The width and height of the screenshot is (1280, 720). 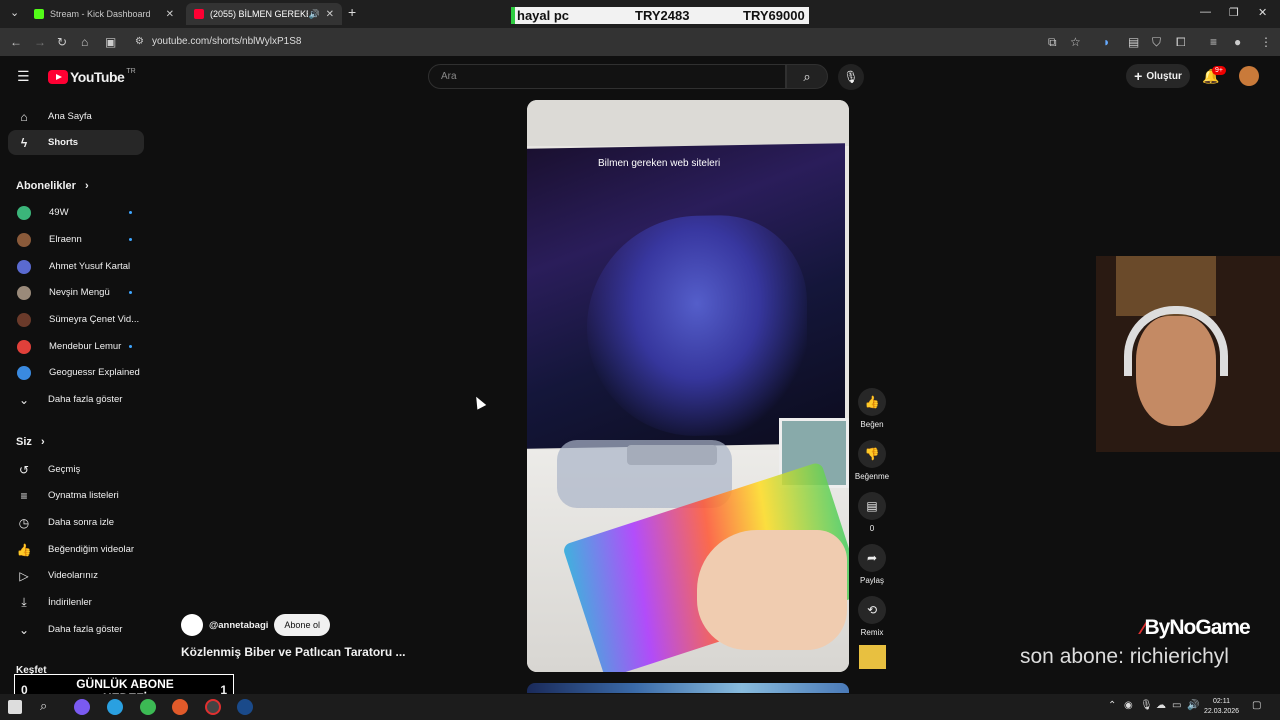 What do you see at coordinates (774, 15) in the screenshot?
I see `ticker-value-2: TRY69000` at bounding box center [774, 15].